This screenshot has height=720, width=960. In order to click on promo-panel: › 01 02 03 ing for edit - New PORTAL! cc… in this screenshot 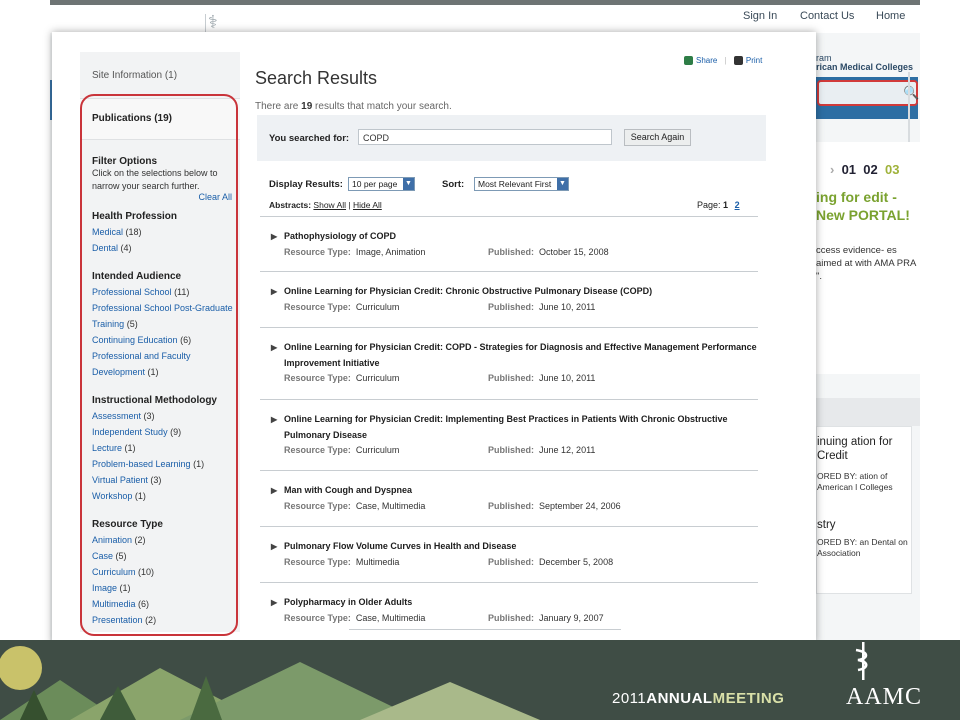, I will do `click(868, 258)`.